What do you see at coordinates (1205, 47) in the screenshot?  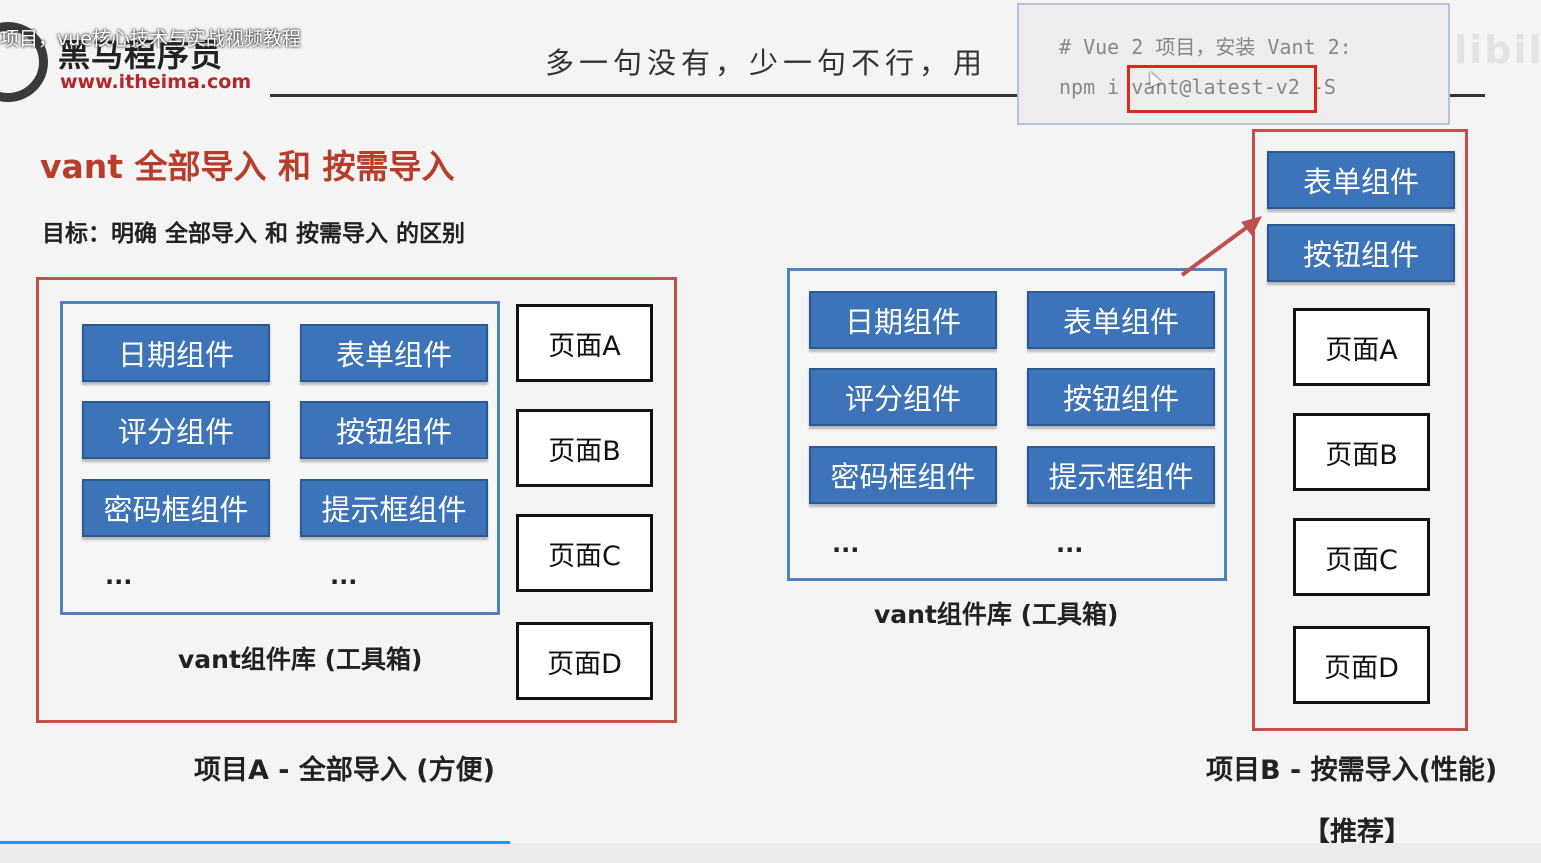 I see `code-comment-line: # Vue 2 项目，安装 Vant 2:` at bounding box center [1205, 47].